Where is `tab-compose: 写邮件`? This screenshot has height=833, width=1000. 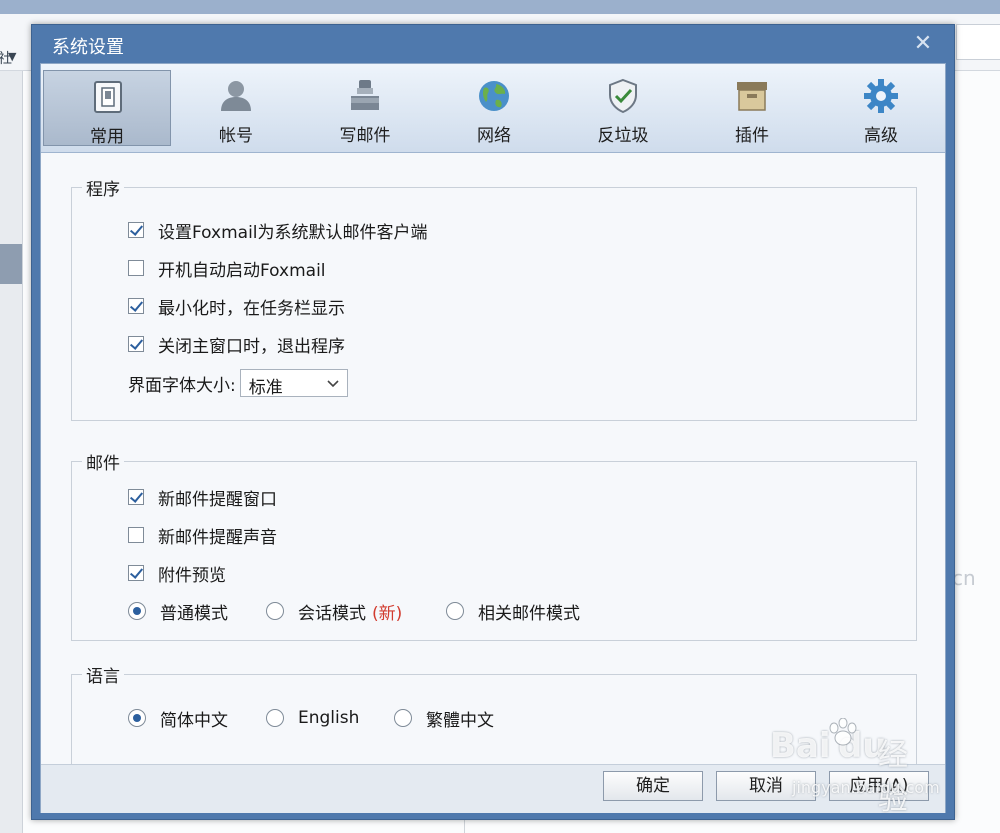 tab-compose: 写邮件 is located at coordinates (365, 108).